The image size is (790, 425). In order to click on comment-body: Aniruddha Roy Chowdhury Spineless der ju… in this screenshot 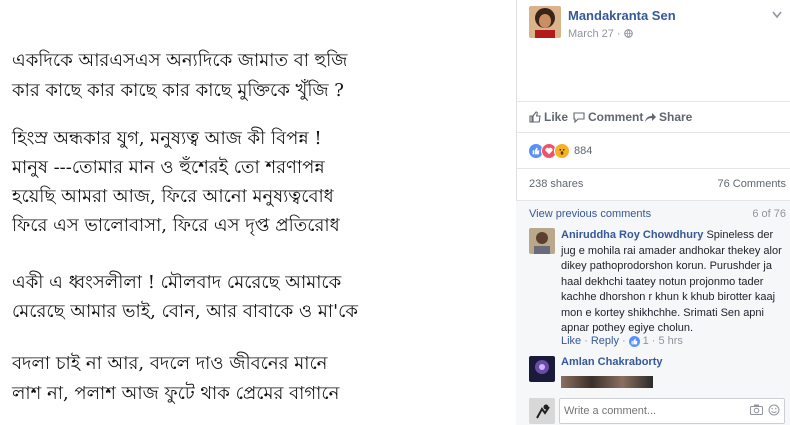, I will do `click(675, 282)`.